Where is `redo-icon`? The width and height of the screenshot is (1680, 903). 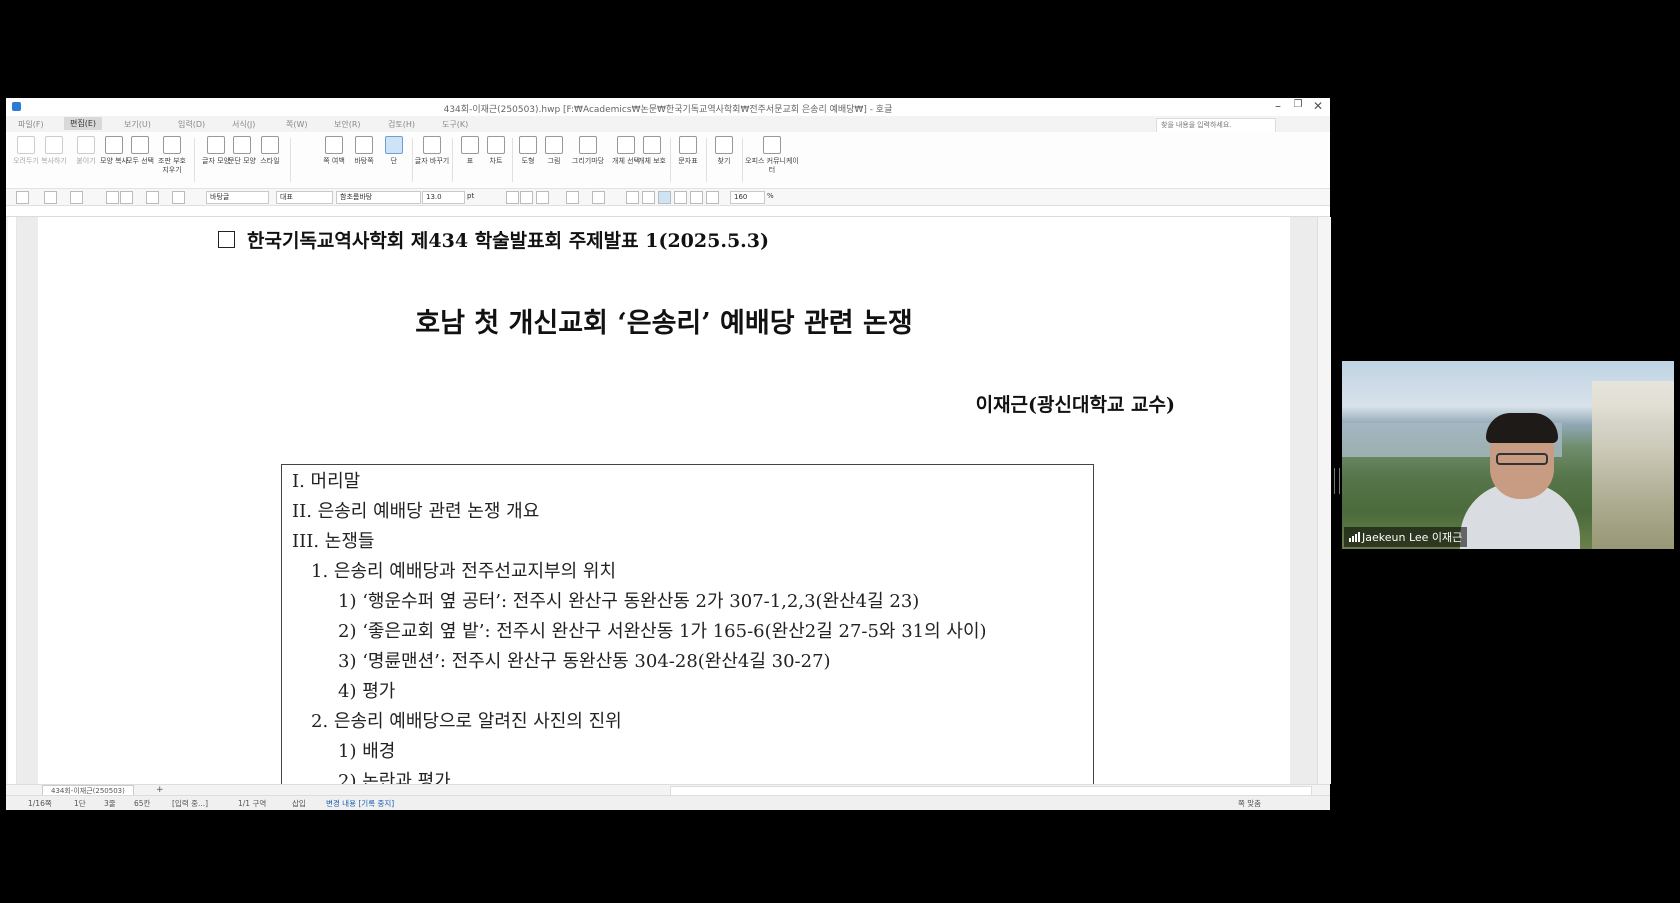
redo-icon is located at coordinates (178, 197).